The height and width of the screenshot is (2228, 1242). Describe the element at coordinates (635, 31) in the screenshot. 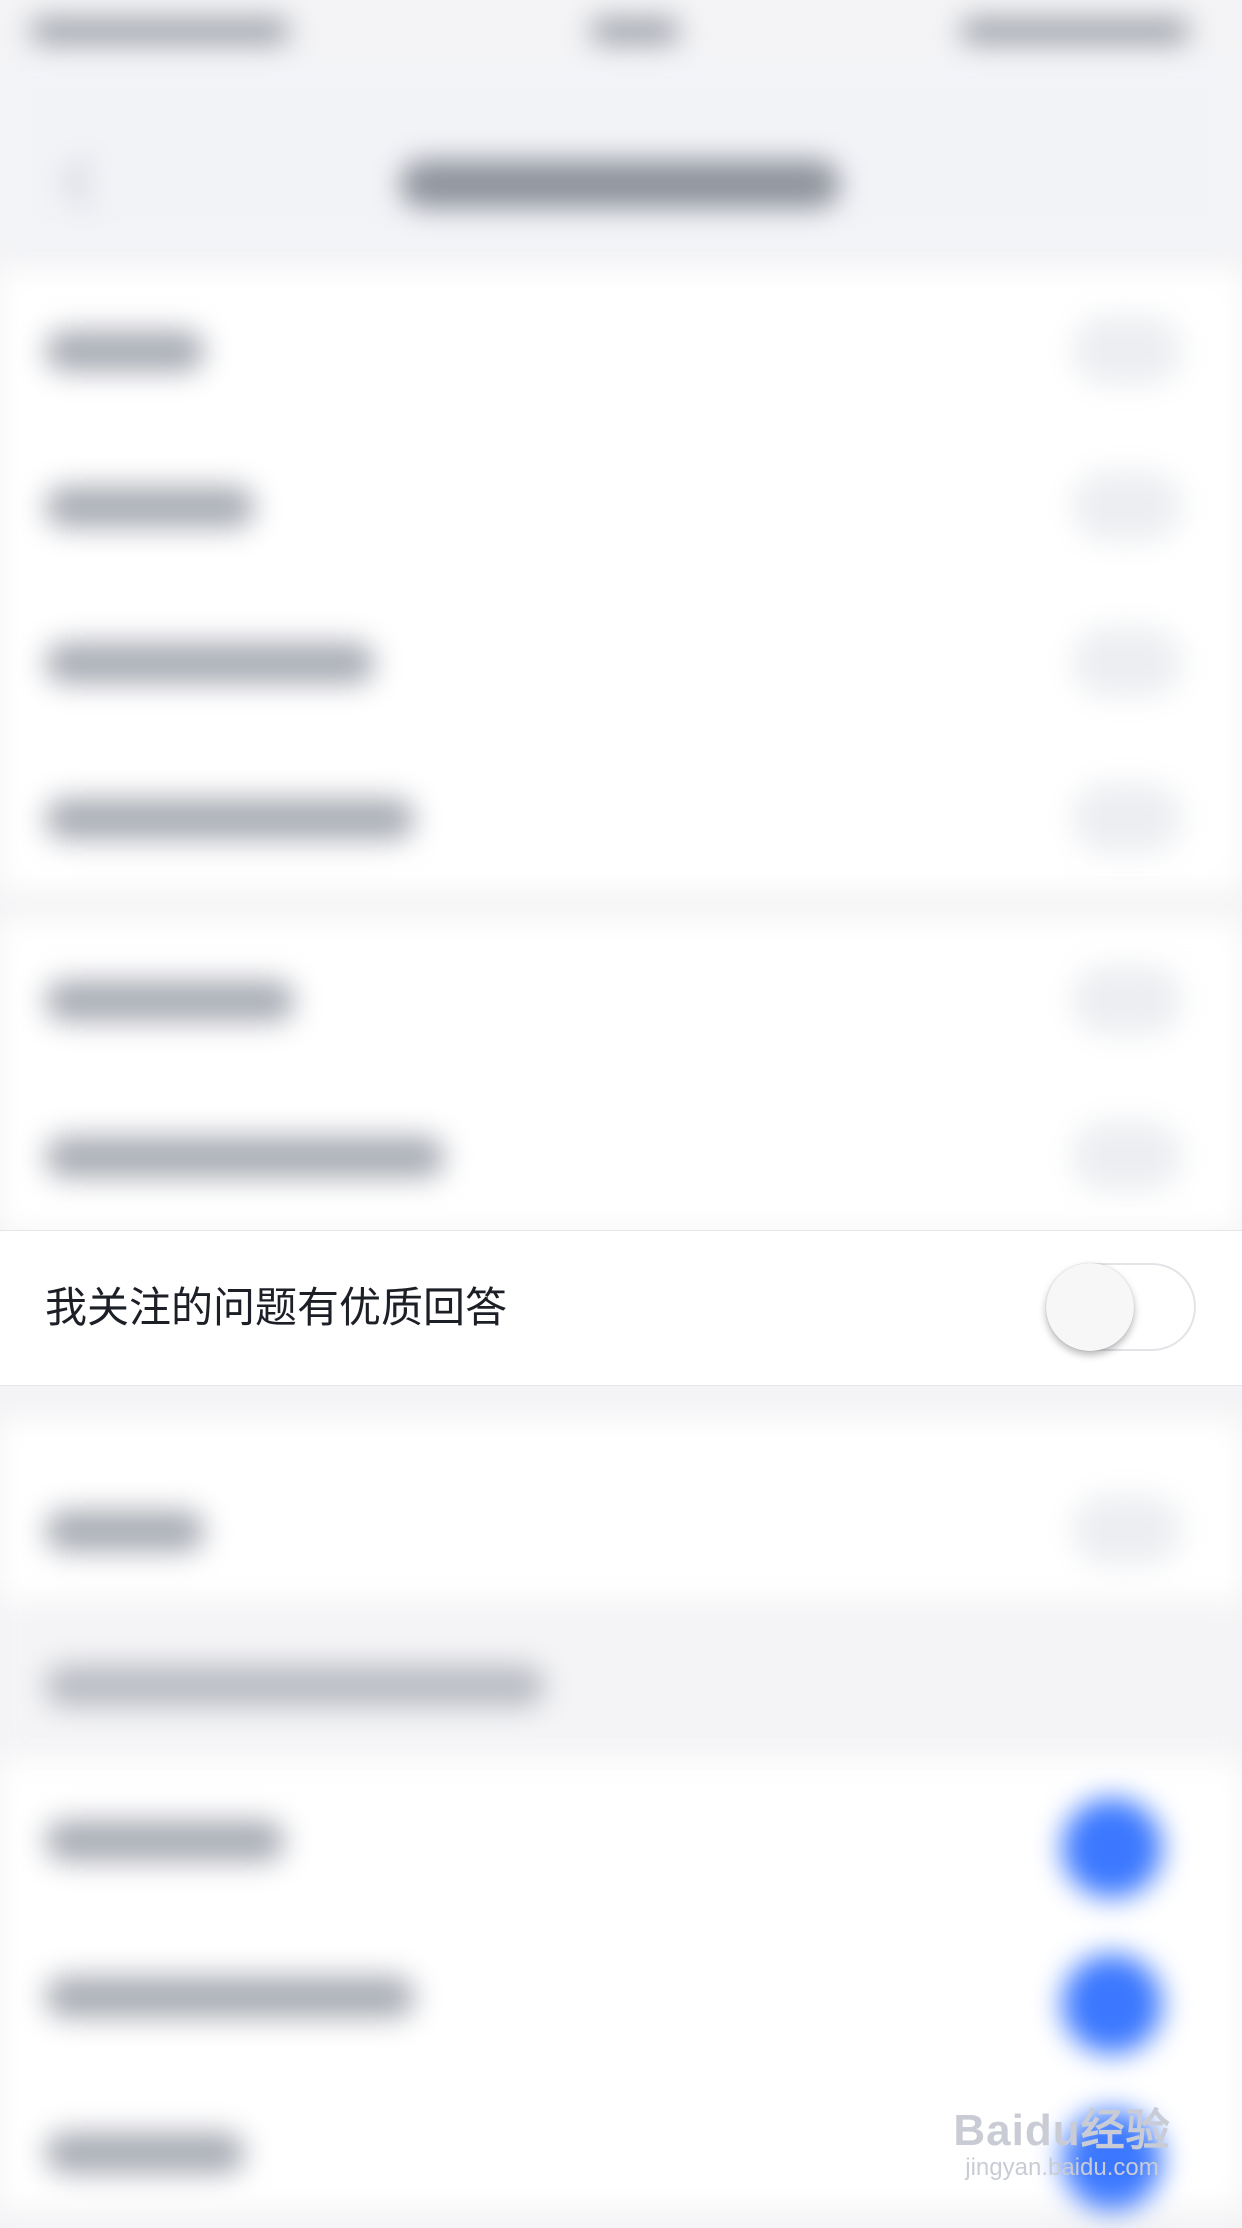

I see `status-time-placeholder` at that location.